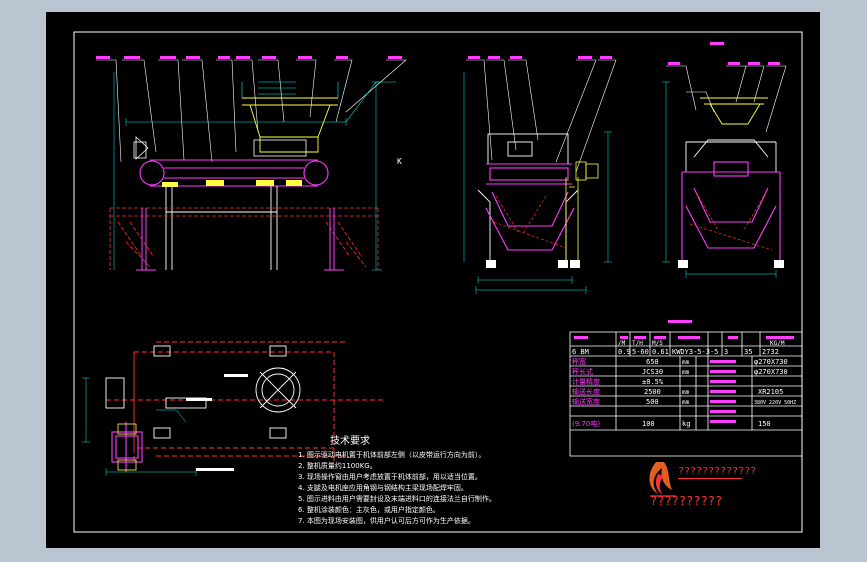 The width and height of the screenshot is (867, 562). What do you see at coordinates (369, 509) in the screenshot?
I see `tech-note: 6. 整机涂装颜色：主灰色，或用户指定颜色。` at bounding box center [369, 509].